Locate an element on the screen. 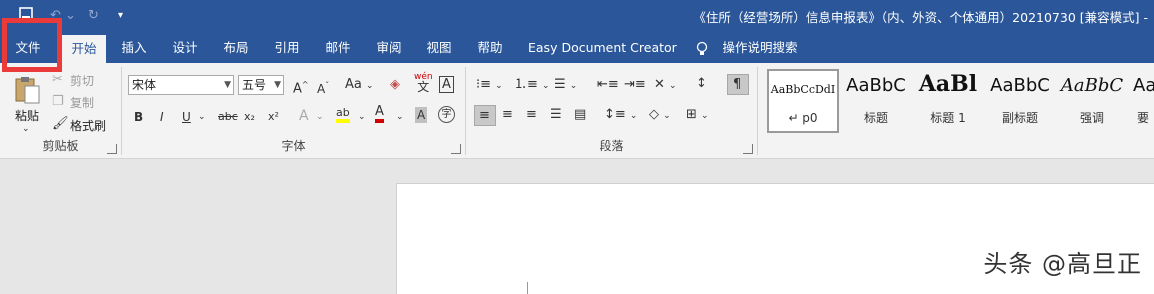 The height and width of the screenshot is (294, 1154). tab-mailings: 邮件 is located at coordinates (338, 47).